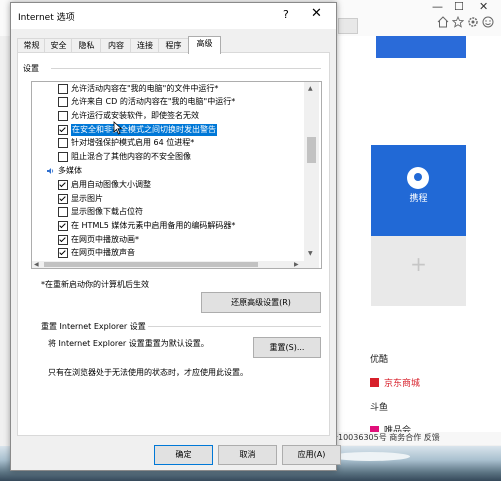 The image size is (501, 481). What do you see at coordinates (144, 130) in the screenshot?
I see `setting-label: 在安全和非安全模式之间切换时发出警告` at bounding box center [144, 130].